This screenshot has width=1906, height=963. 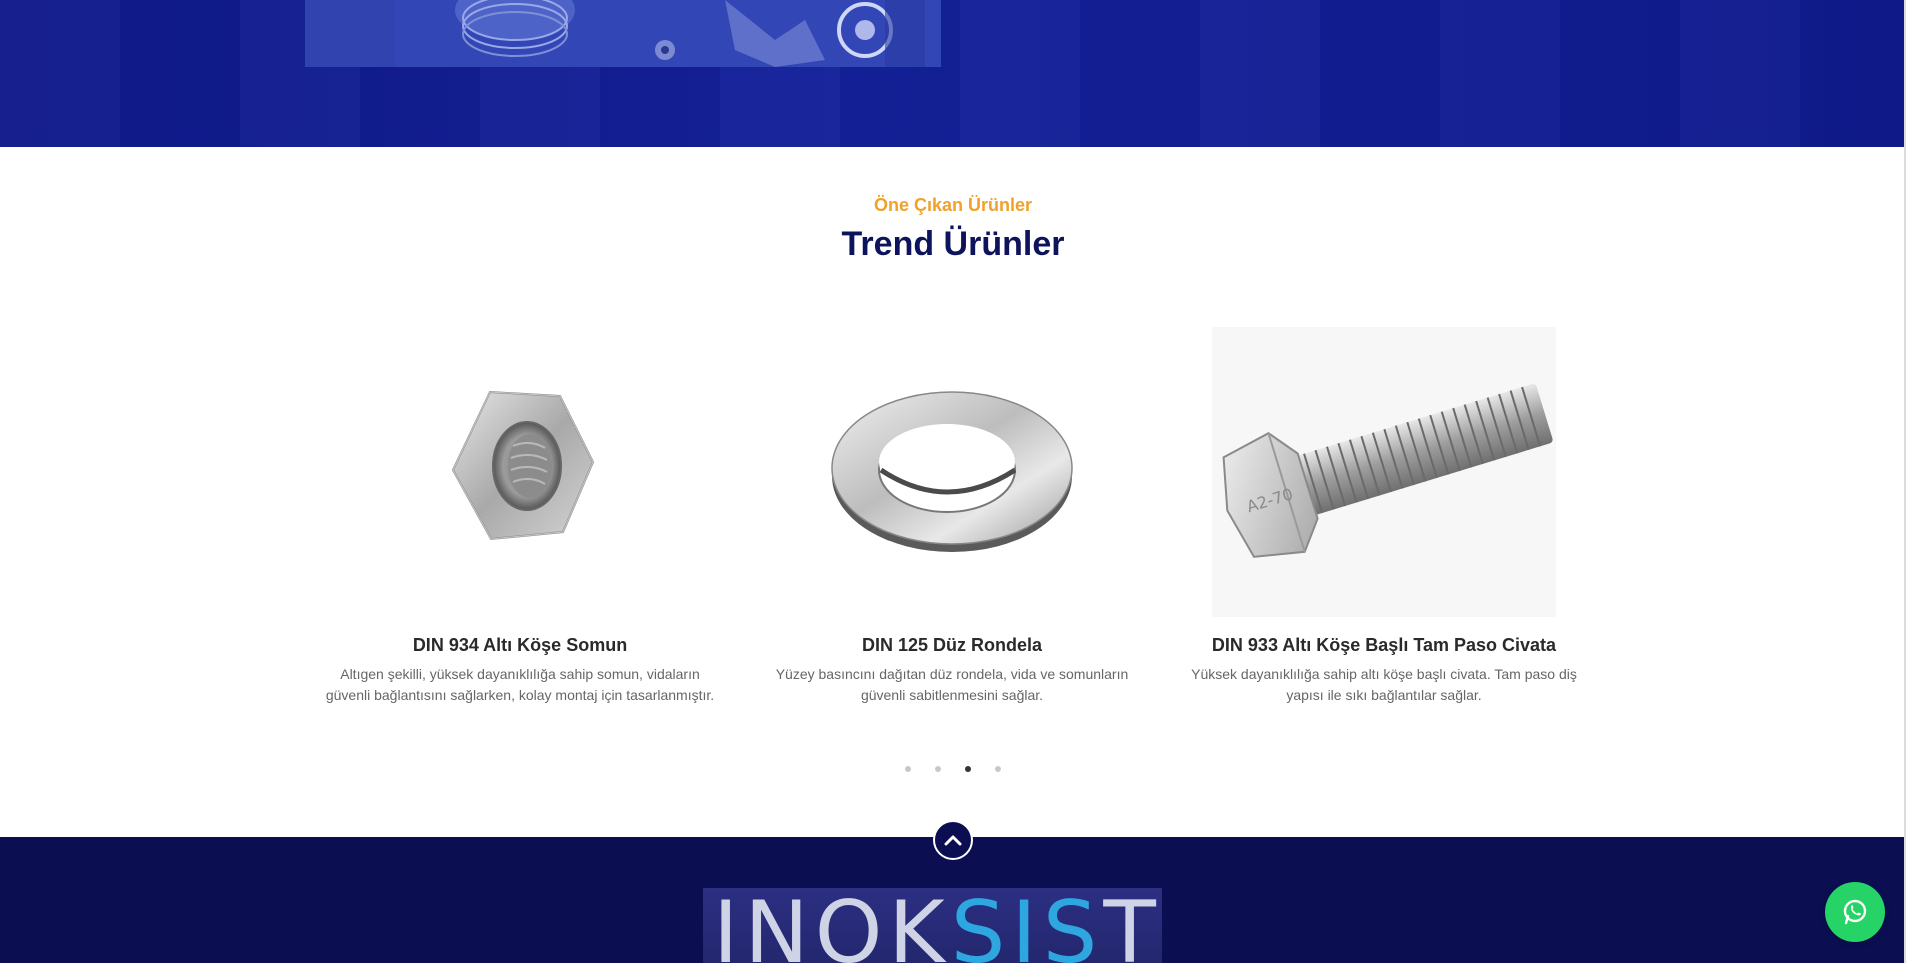 What do you see at coordinates (952, 469) in the screenshot?
I see `flat-washer-image` at bounding box center [952, 469].